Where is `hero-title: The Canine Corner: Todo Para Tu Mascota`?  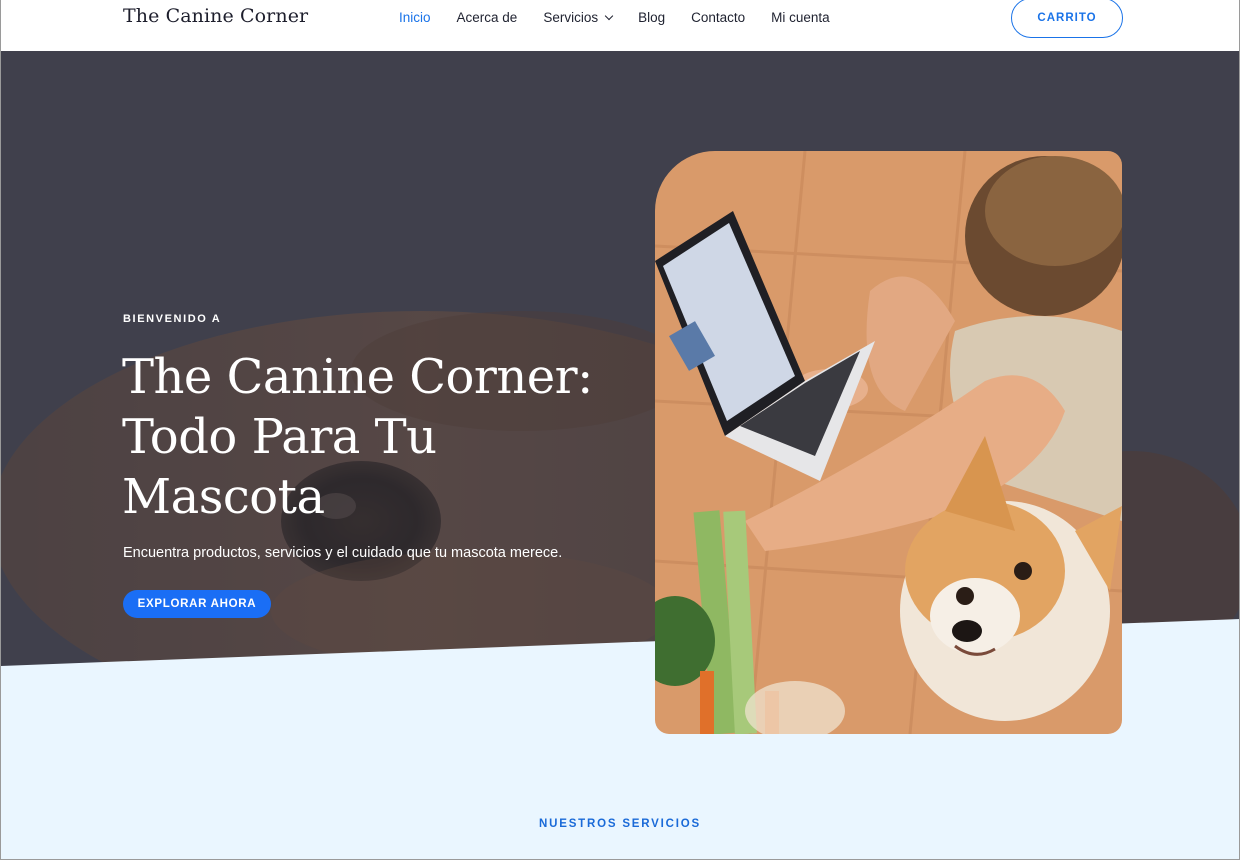
hero-title: The Canine Corner: Todo Para Tu Mascota is located at coordinates (357, 437).